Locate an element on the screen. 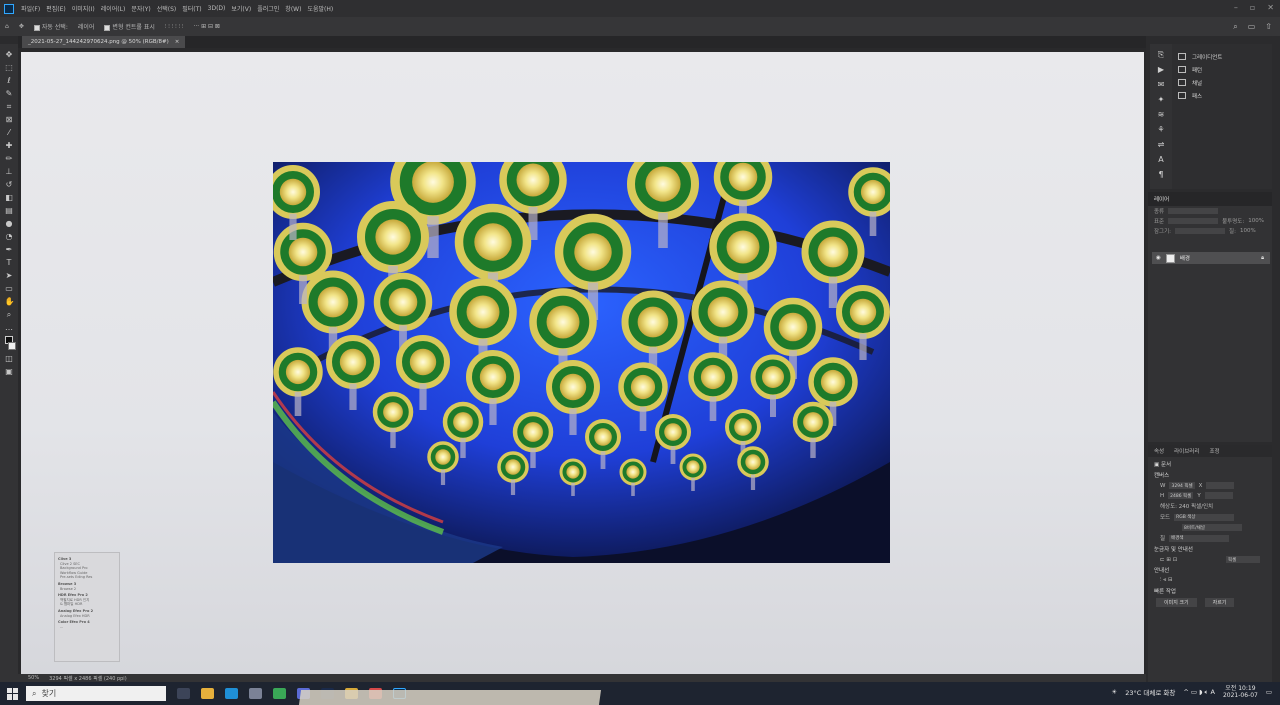 The image size is (1280, 705). crop-tool-icon: ⌗ is located at coordinates (9, 106).